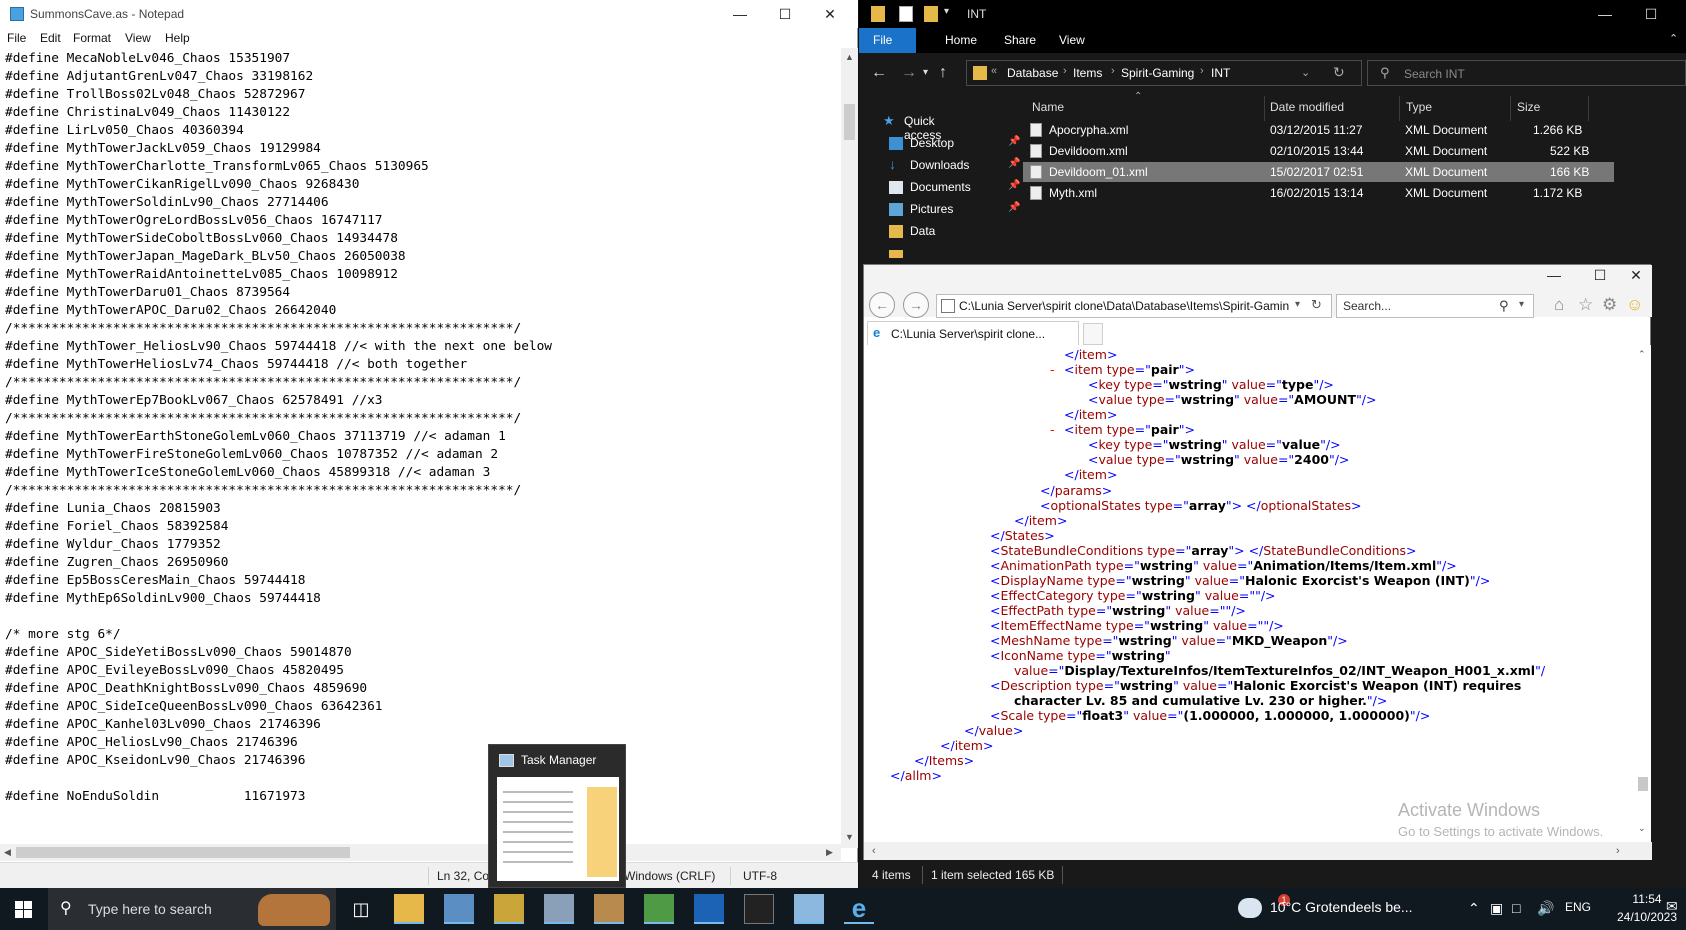  I want to click on language-indicator: ENG, so click(1578, 907).